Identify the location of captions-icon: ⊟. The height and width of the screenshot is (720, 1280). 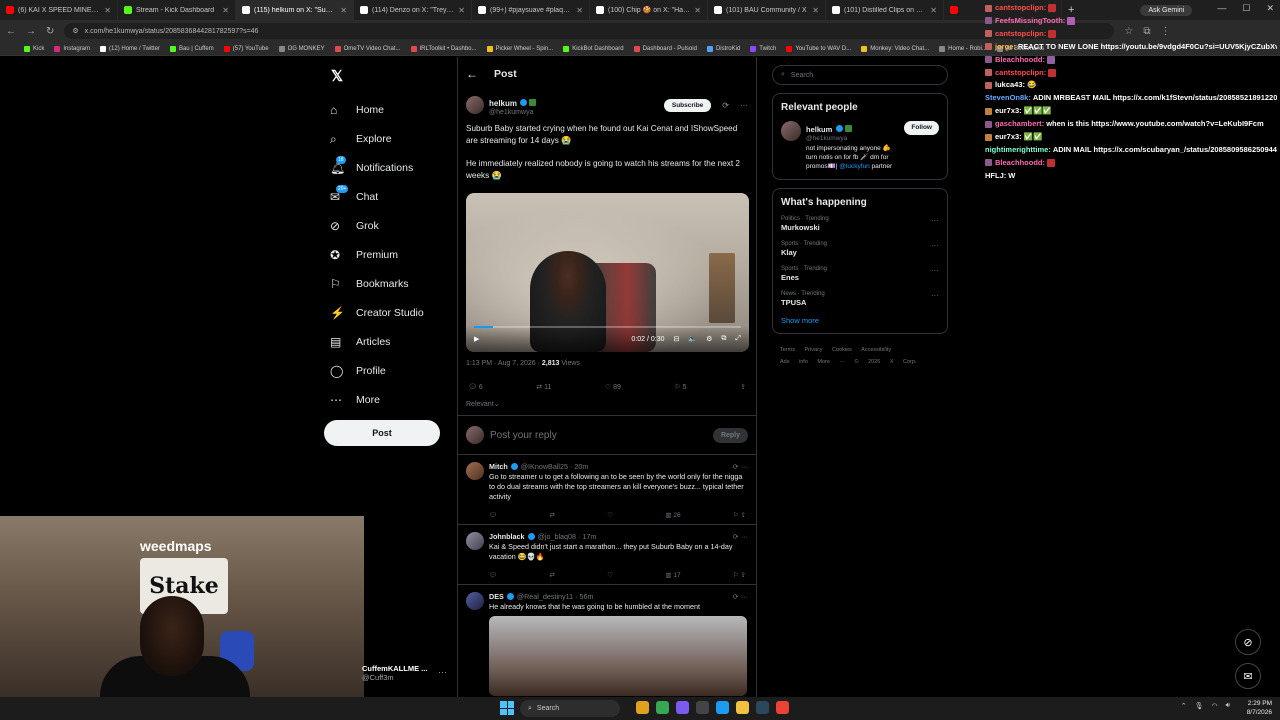
(677, 339).